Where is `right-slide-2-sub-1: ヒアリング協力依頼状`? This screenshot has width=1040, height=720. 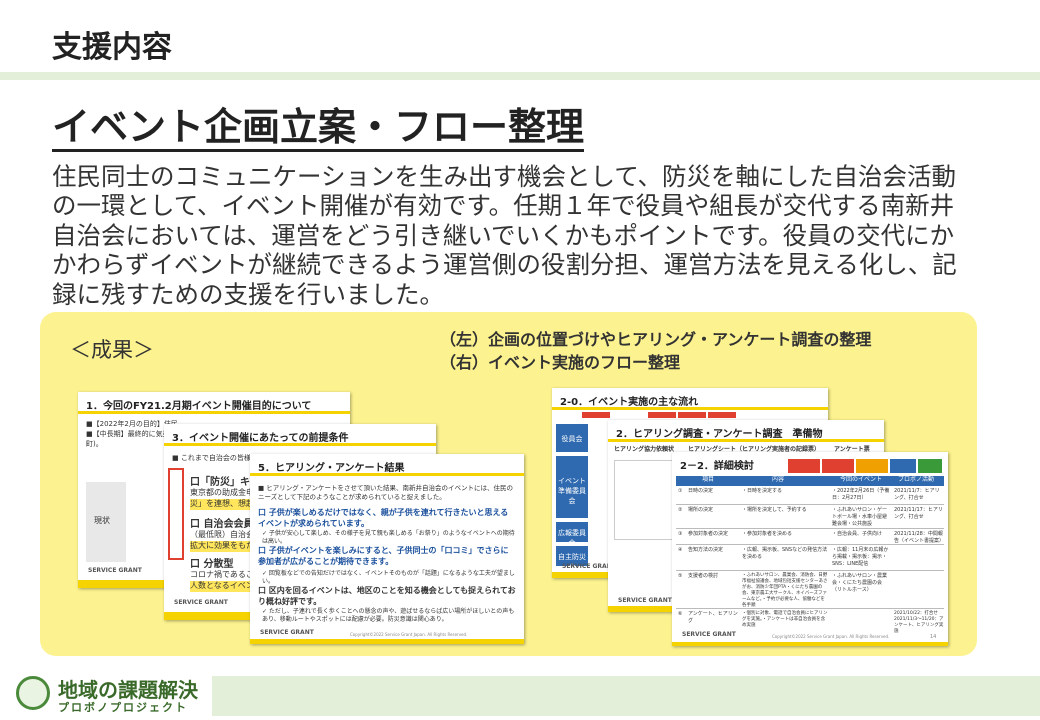 right-slide-2-sub-1: ヒアリング協力依頼状 is located at coordinates (644, 449).